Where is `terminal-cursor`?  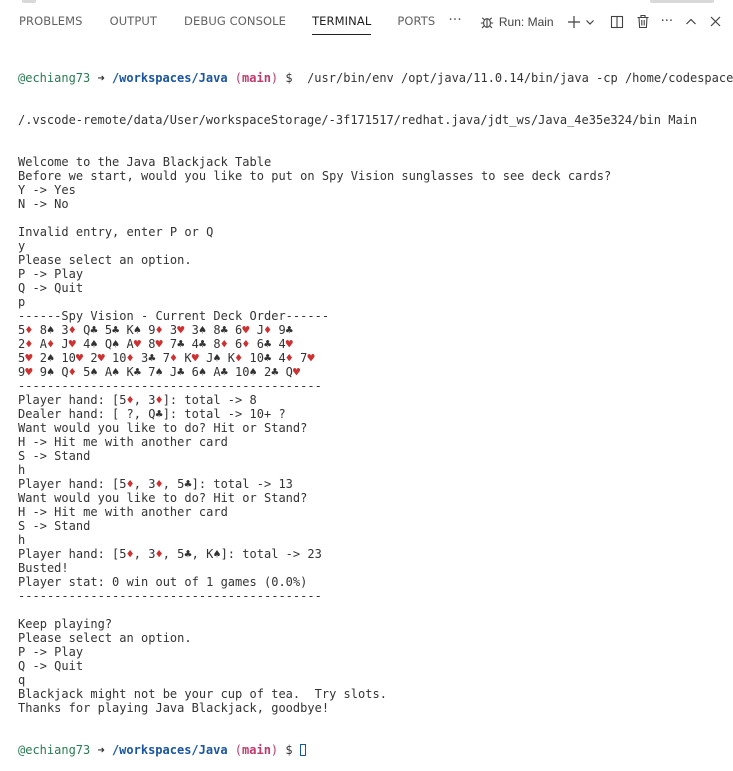
terminal-cursor is located at coordinates (302, 750).